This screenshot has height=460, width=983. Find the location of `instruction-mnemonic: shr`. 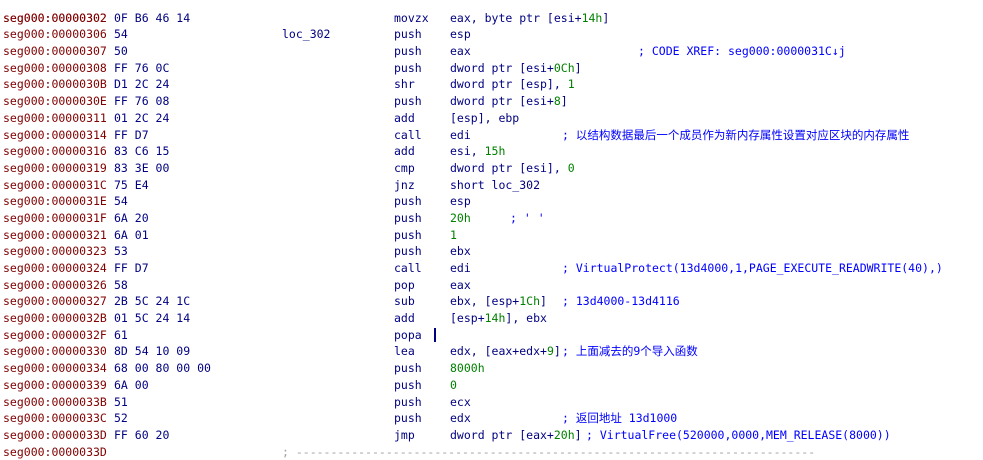

instruction-mnemonic: shr is located at coordinates (404, 84).